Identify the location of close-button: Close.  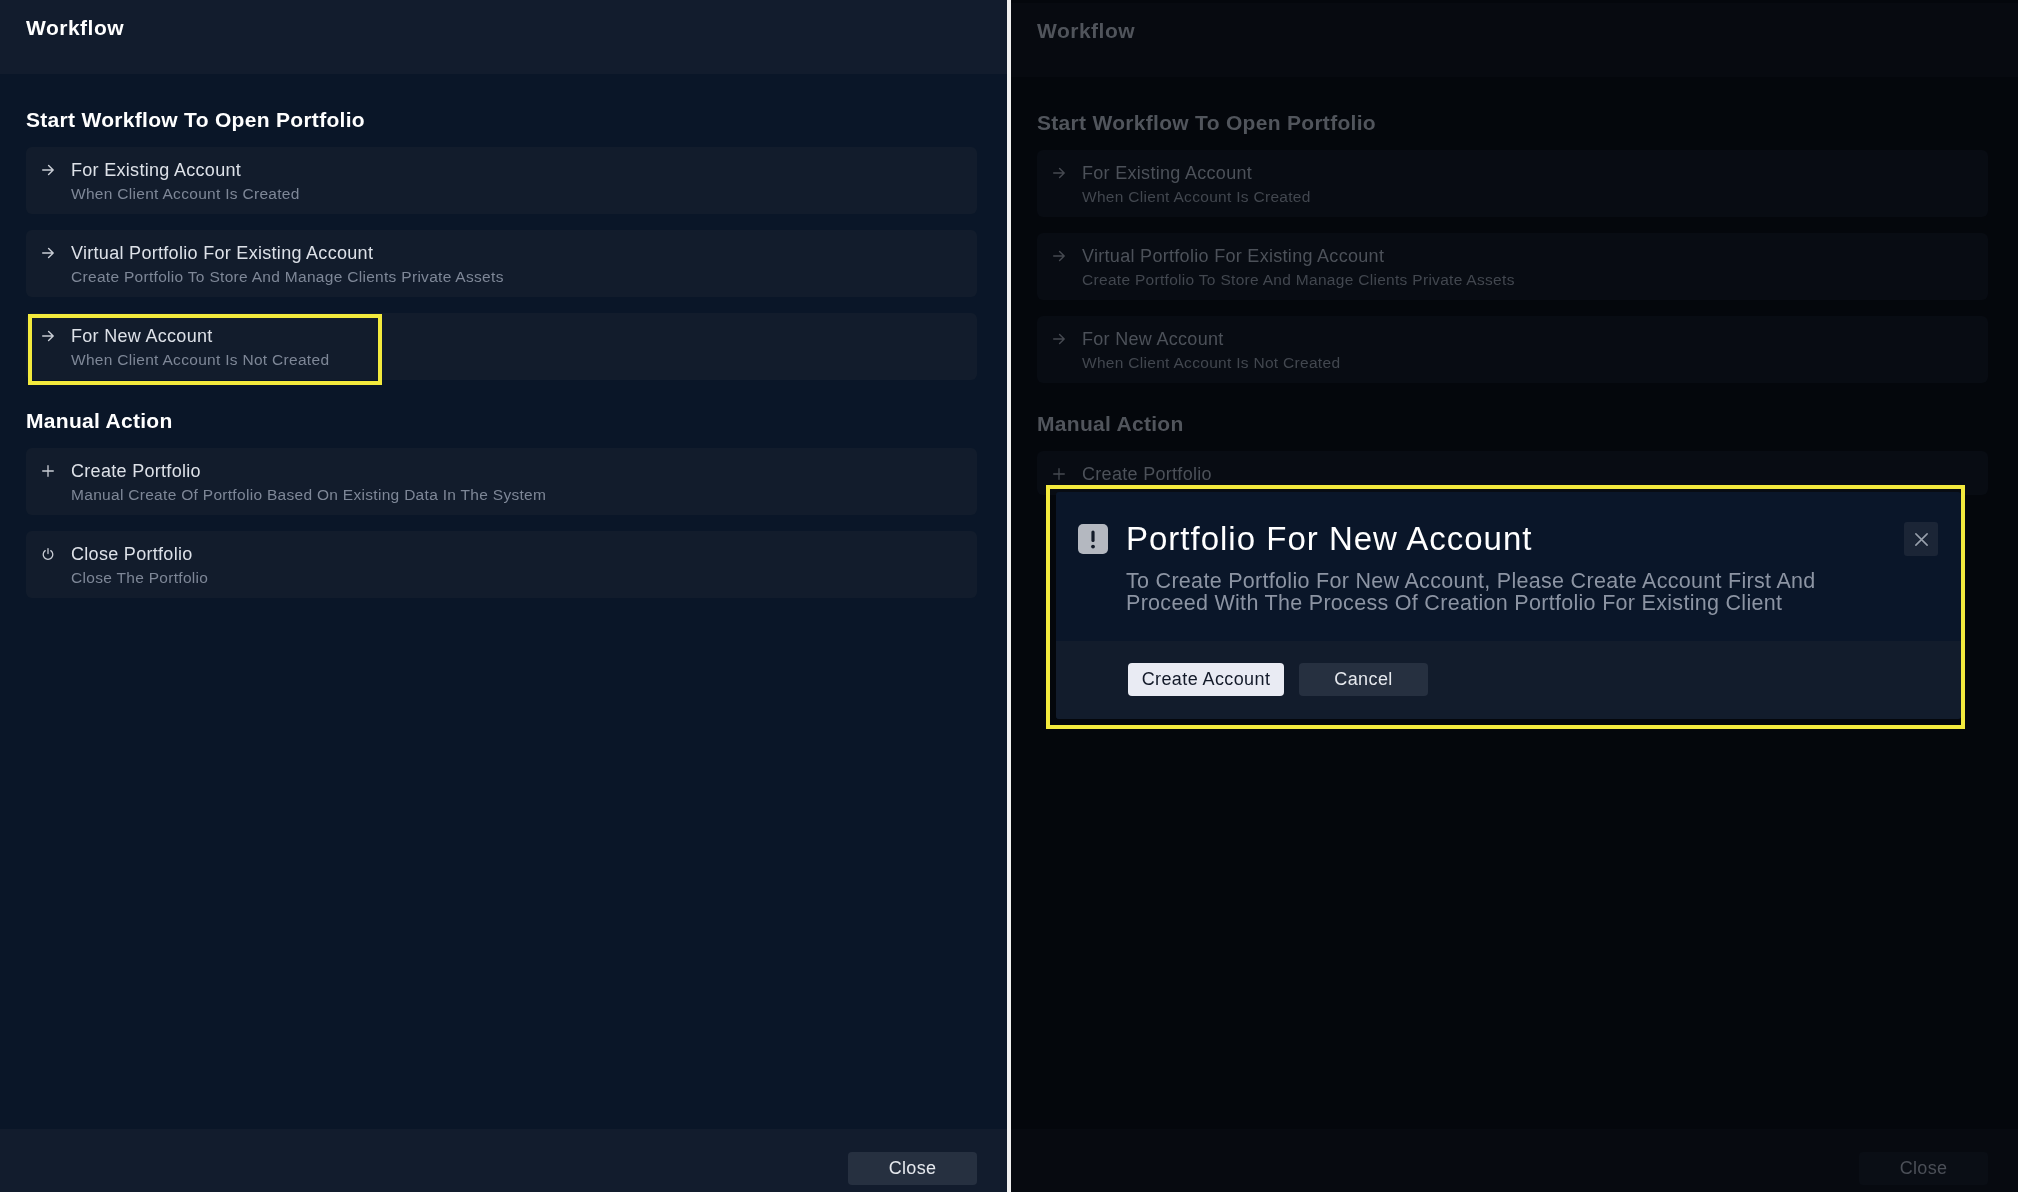
(912, 1168).